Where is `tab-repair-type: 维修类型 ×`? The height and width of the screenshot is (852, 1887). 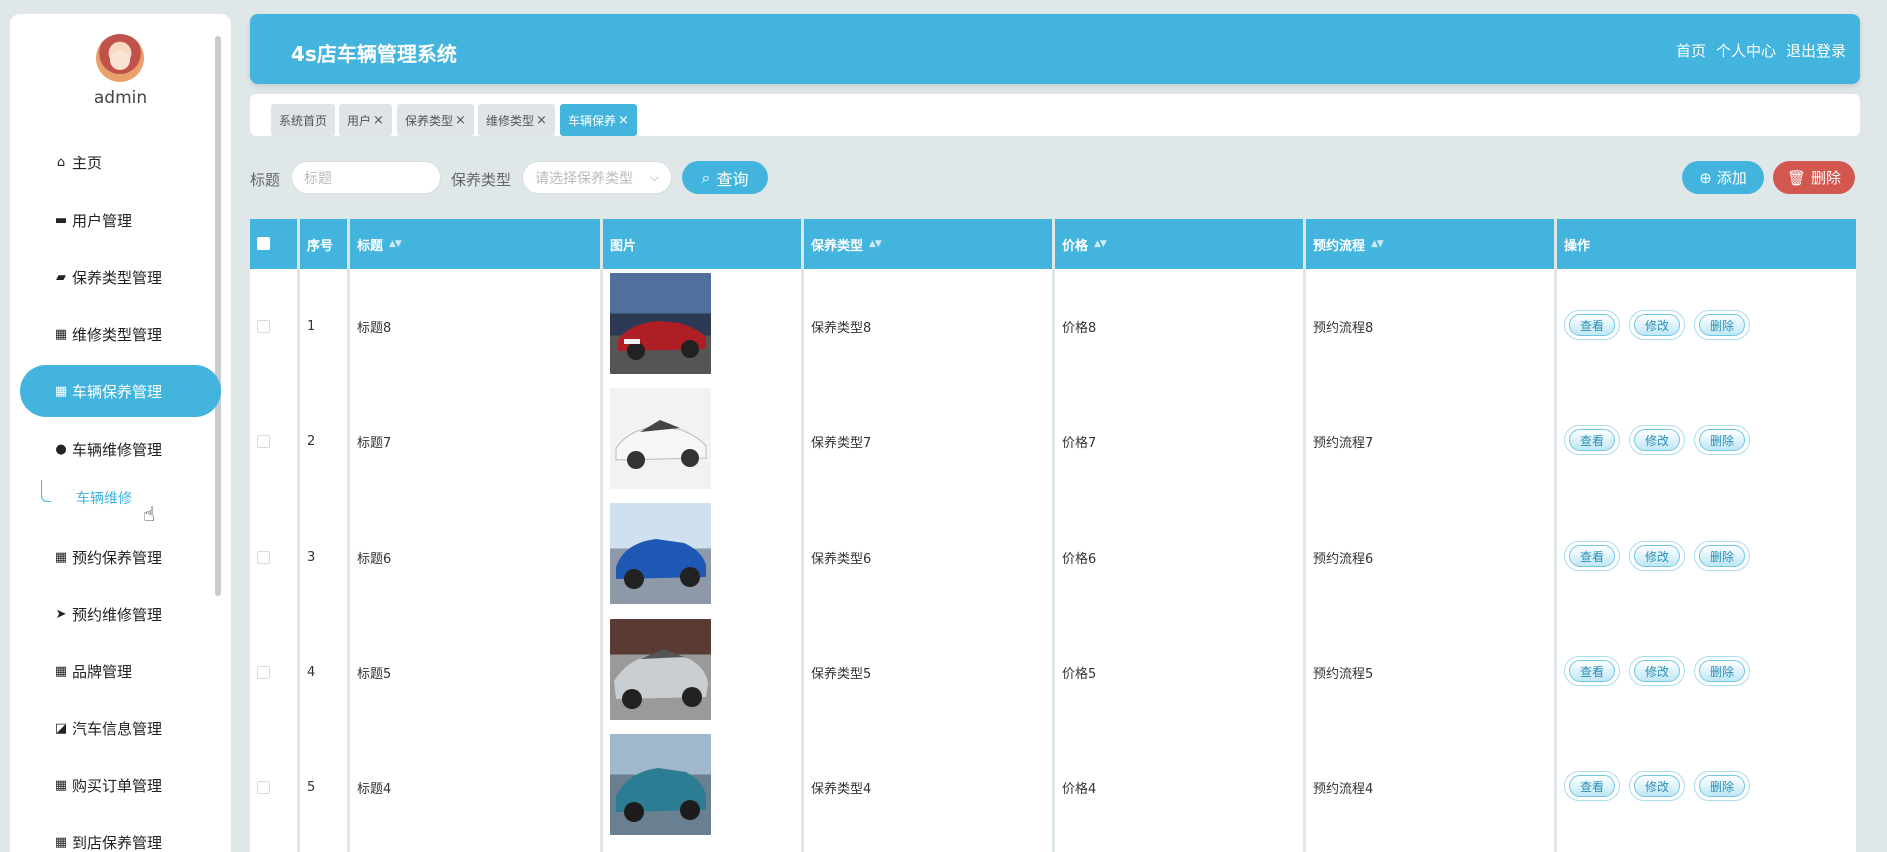
tab-repair-type: 维修类型 × is located at coordinates (516, 120).